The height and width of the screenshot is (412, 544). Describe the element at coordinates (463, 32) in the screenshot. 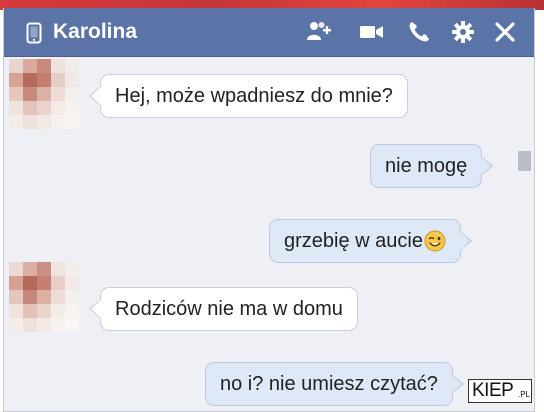

I see `gear-icon` at that location.